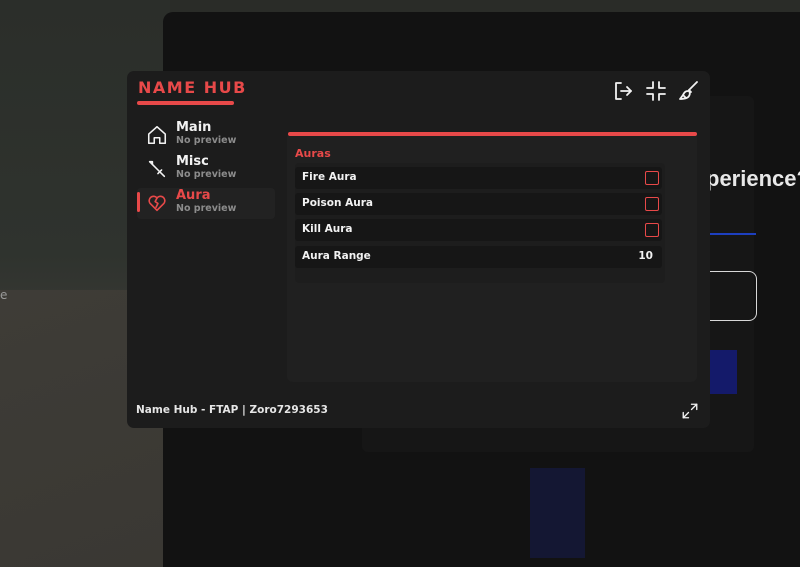 This screenshot has height=567, width=800. What do you see at coordinates (194, 127) in the screenshot?
I see `sidebar-item-label: Main` at bounding box center [194, 127].